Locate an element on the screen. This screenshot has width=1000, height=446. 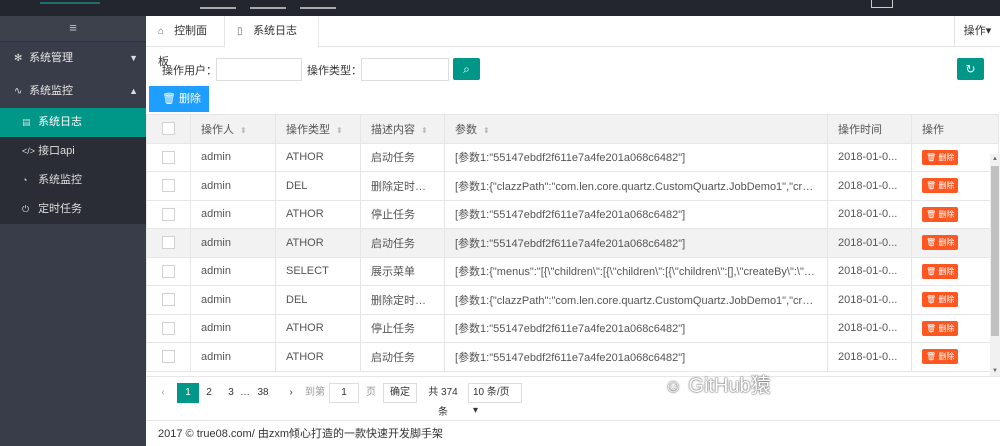
home-icon: ⌂ is located at coordinates (161, 31).